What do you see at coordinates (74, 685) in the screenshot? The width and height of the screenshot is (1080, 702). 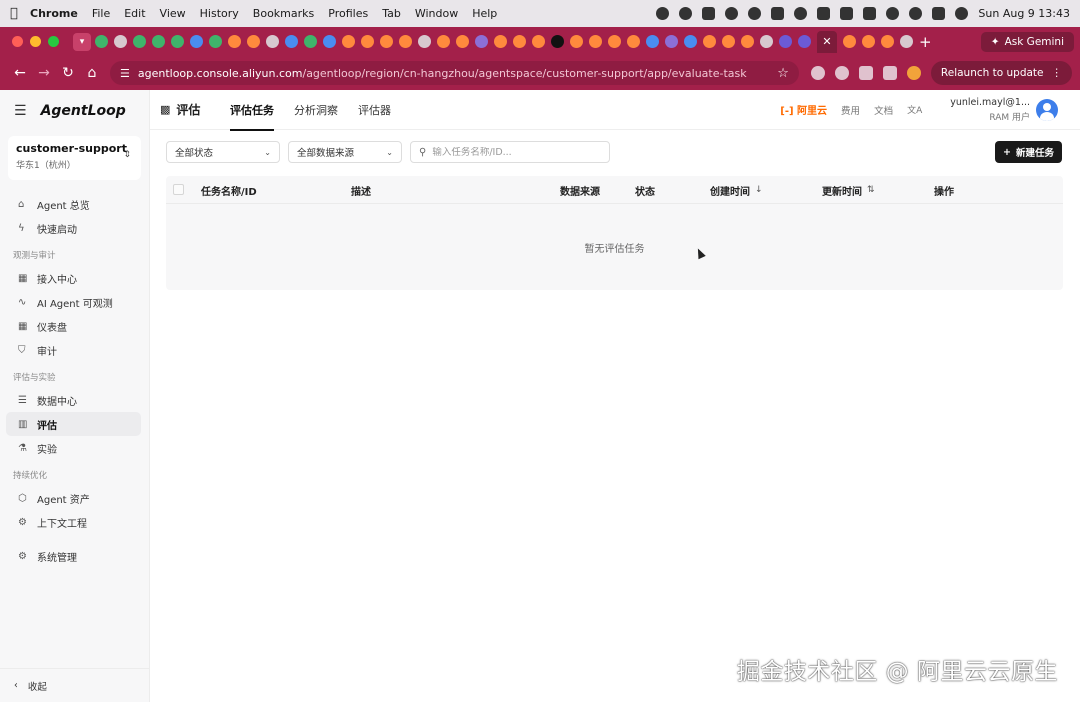 I see `sidebar-collapse-button: ‹ 收起` at bounding box center [74, 685].